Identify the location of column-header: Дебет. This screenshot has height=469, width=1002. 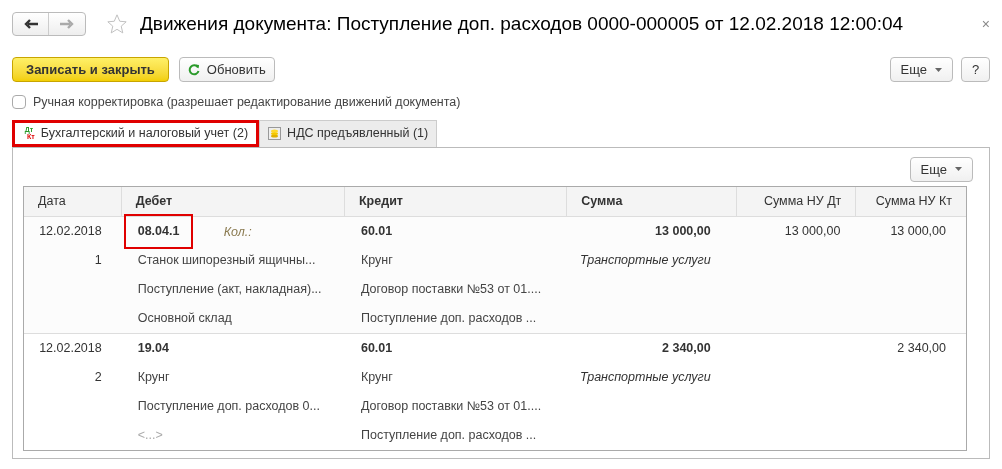
(154, 201).